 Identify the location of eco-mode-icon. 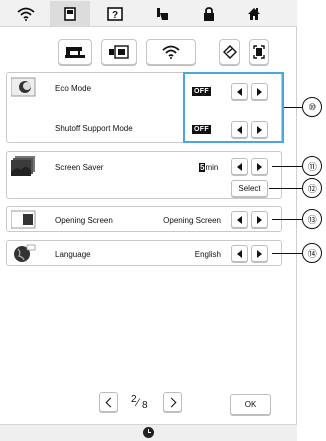
(23, 87).